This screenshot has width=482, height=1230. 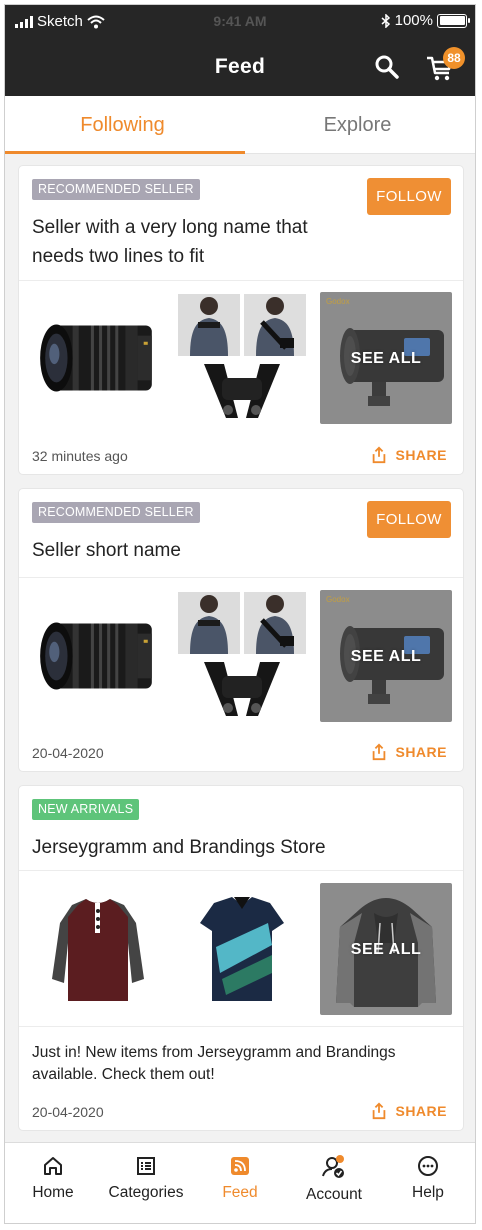 What do you see at coordinates (122, 125) in the screenshot?
I see `tab-following: Following` at bounding box center [122, 125].